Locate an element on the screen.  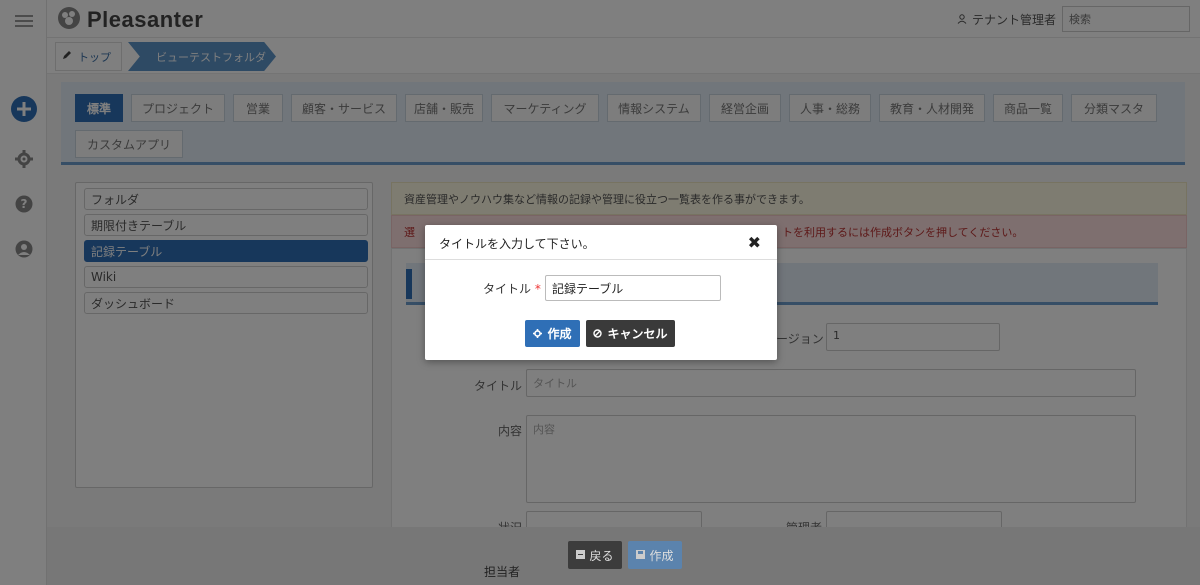
gear-small-icon is located at coordinates (538, 334).